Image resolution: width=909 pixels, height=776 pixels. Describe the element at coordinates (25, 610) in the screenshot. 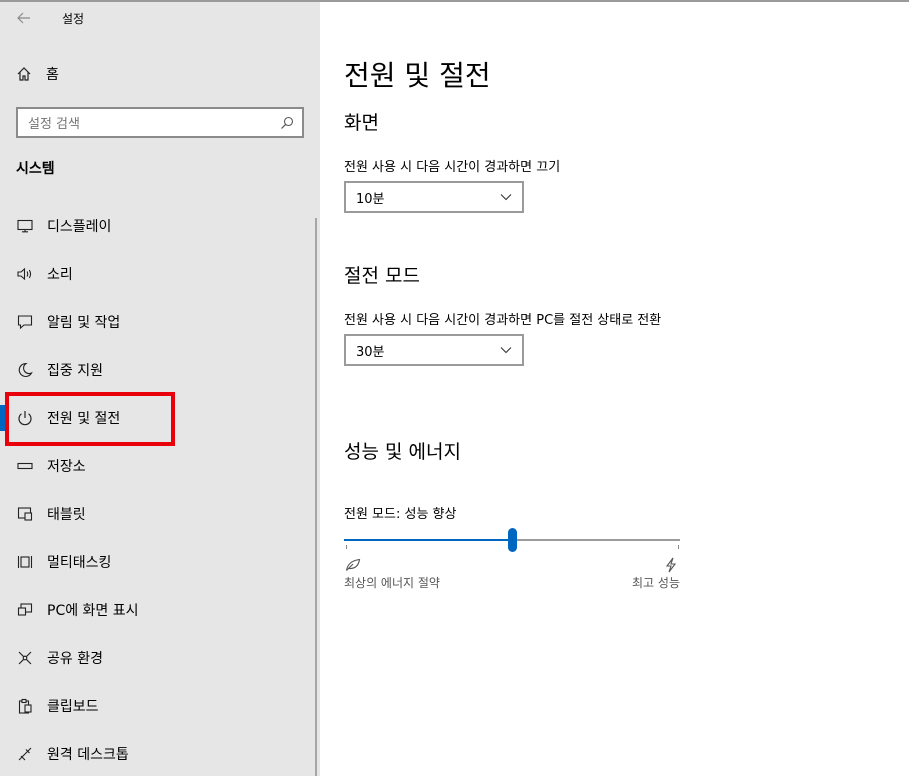

I see `project-icon` at that location.